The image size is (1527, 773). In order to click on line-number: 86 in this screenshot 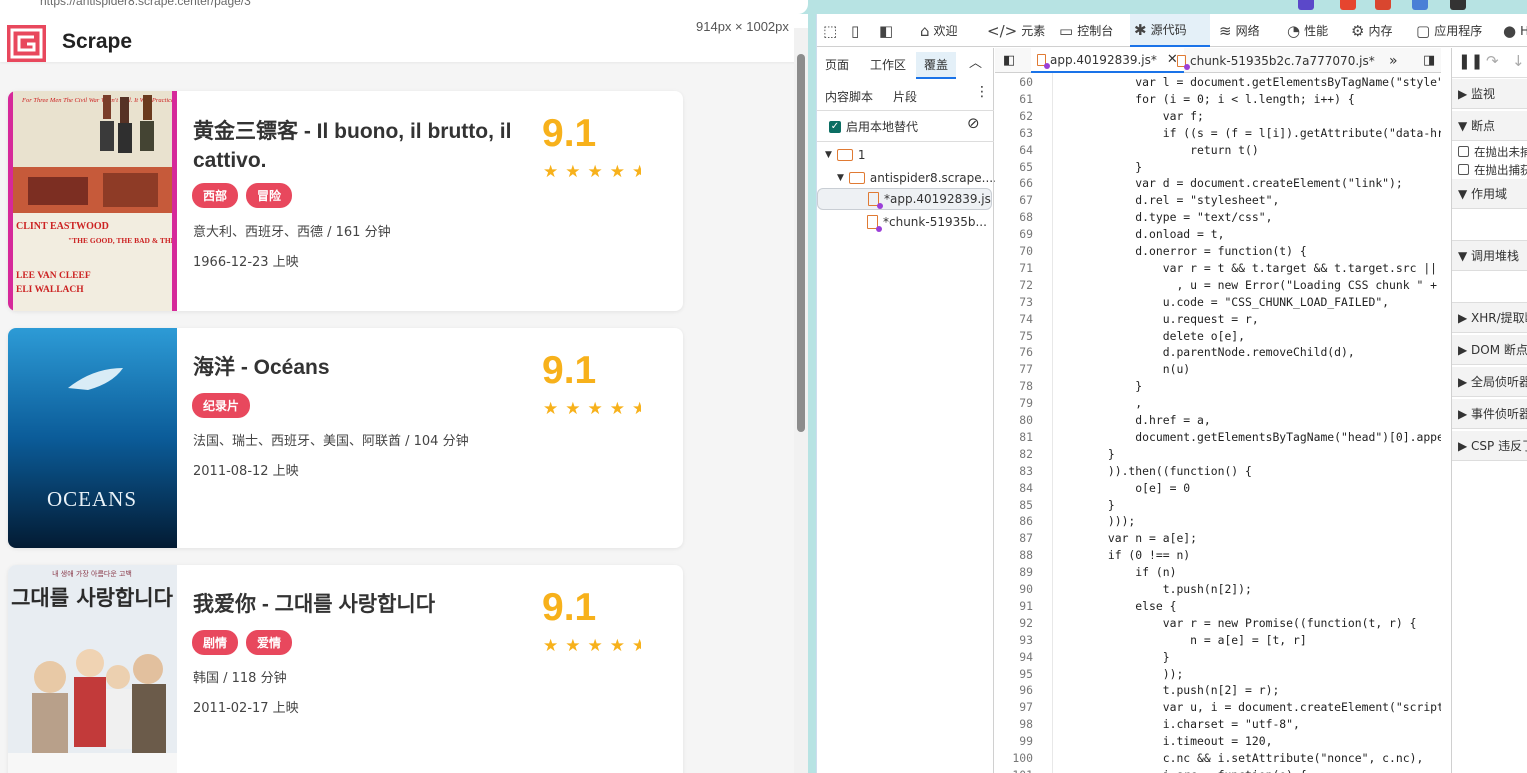, I will do `click(1014, 521)`.